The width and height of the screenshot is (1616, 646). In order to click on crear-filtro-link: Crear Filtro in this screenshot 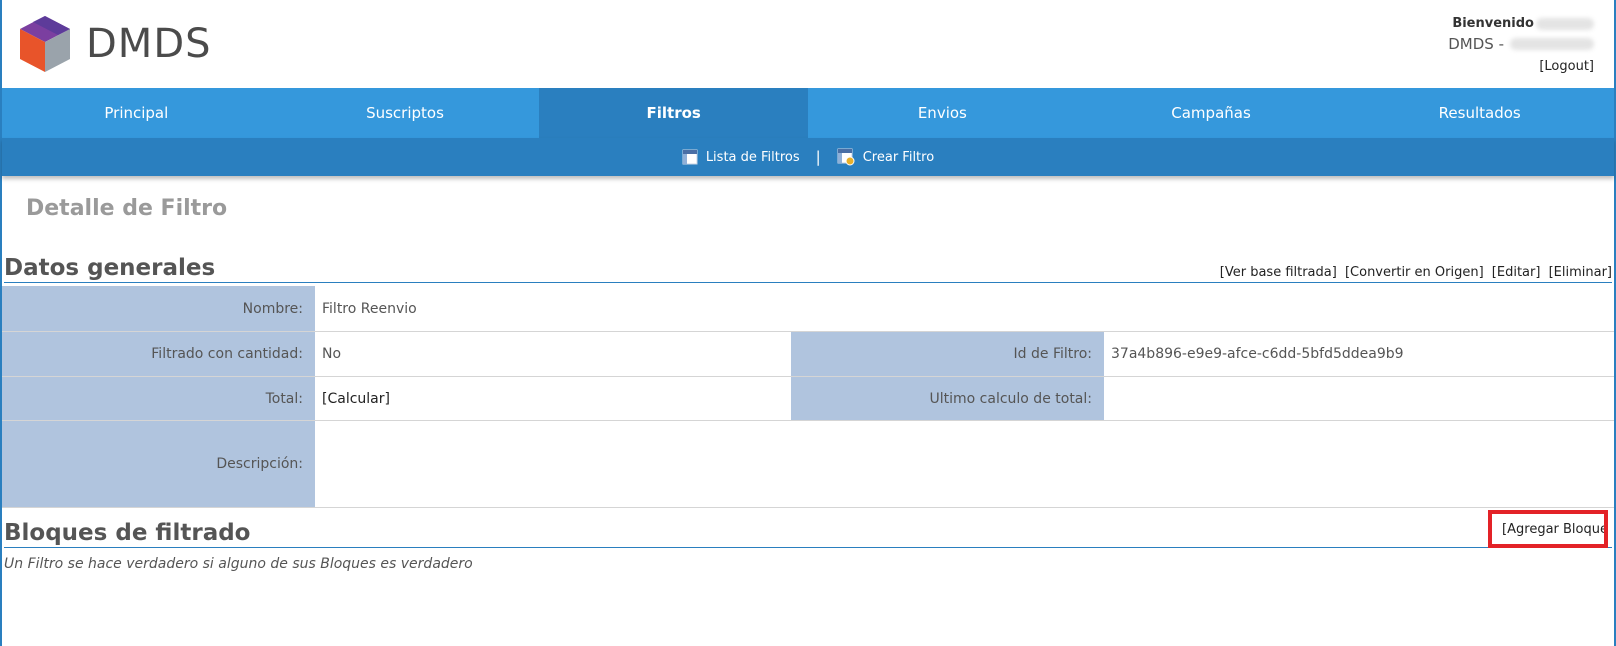, I will do `click(885, 157)`.